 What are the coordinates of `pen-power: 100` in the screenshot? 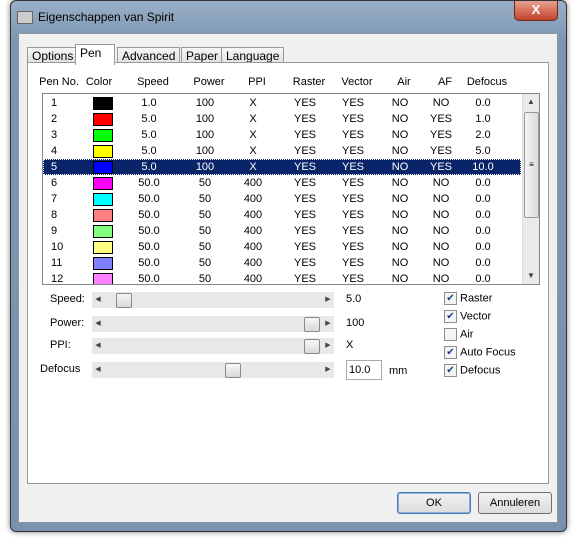 It's located at (205, 135).